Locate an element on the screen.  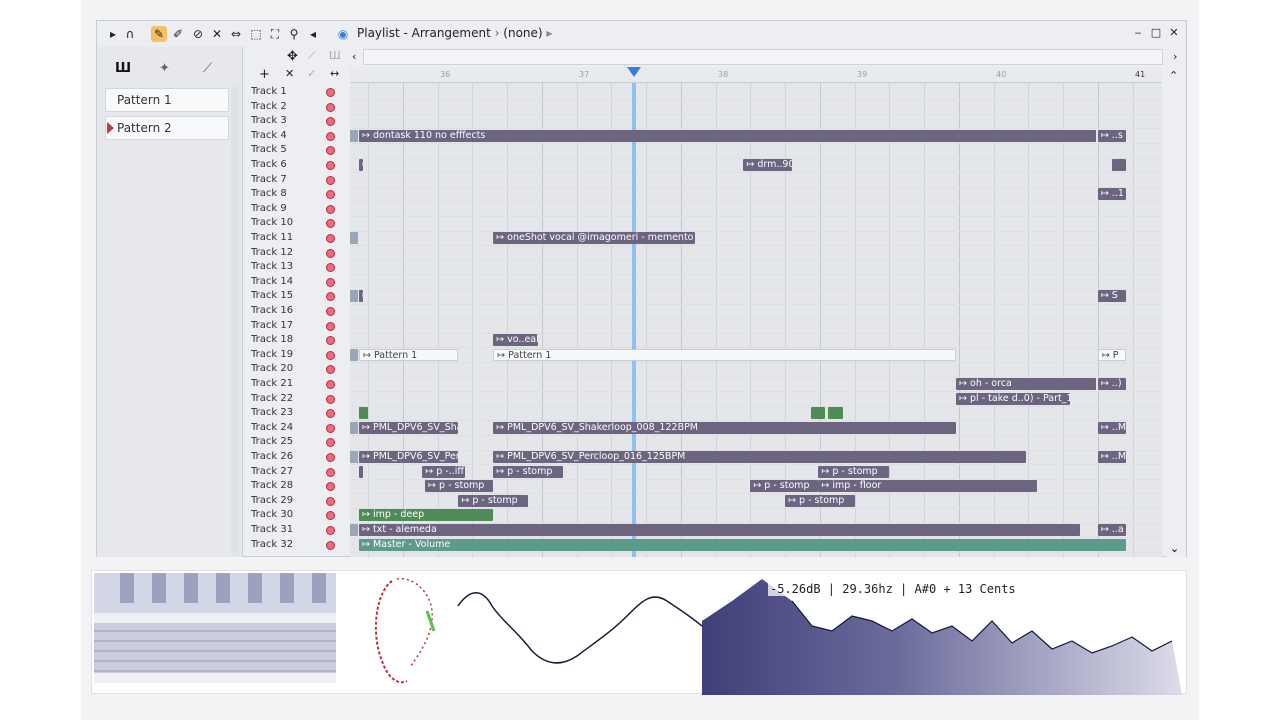
track-name: Track 10 is located at coordinates (286, 222).